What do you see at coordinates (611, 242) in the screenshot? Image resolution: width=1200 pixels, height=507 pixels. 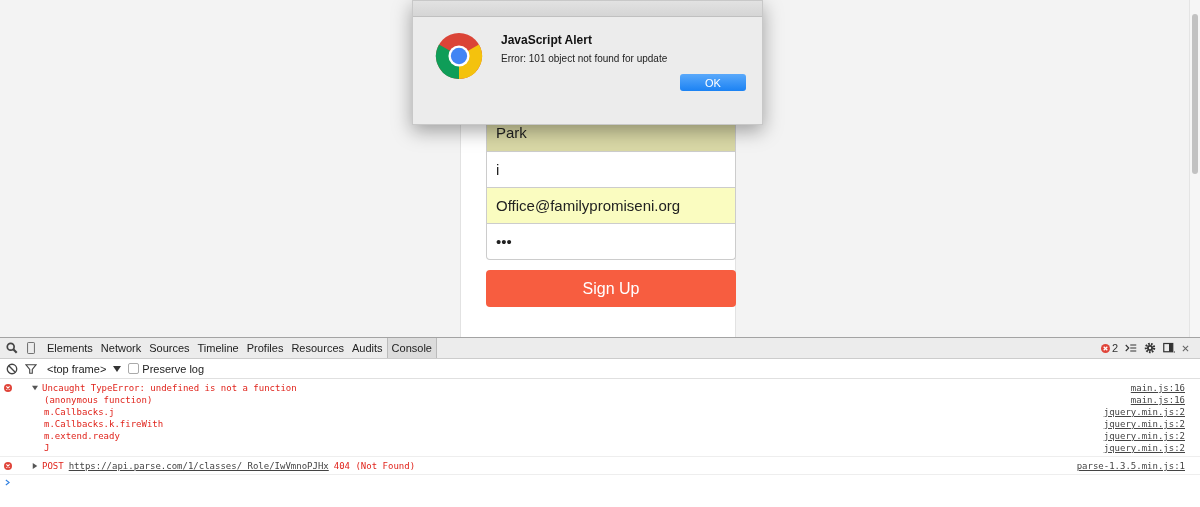 I see `input-field: •••` at bounding box center [611, 242].